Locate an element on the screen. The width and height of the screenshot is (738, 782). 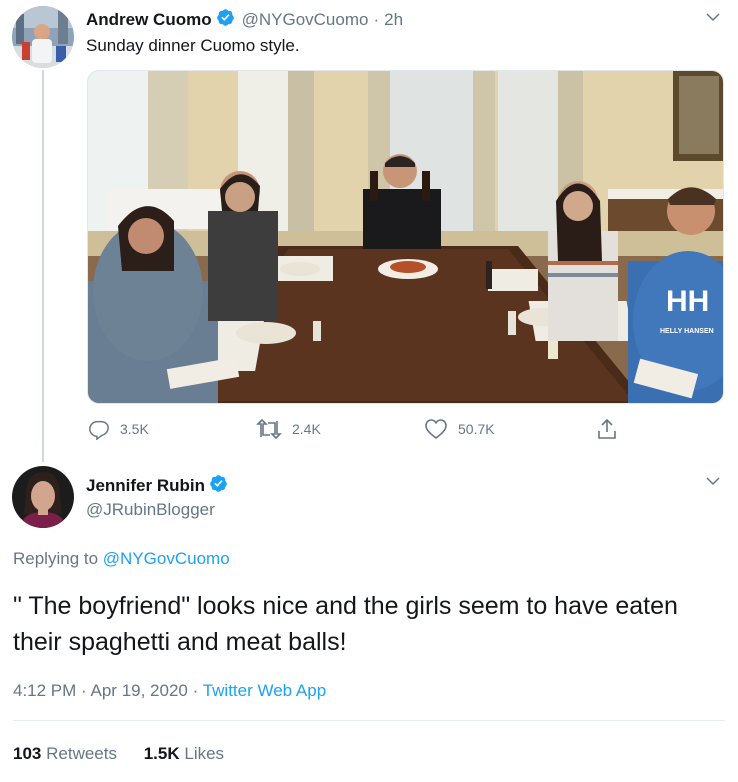
tweet2-handle: @JRubinBlogger is located at coordinates (150, 510).